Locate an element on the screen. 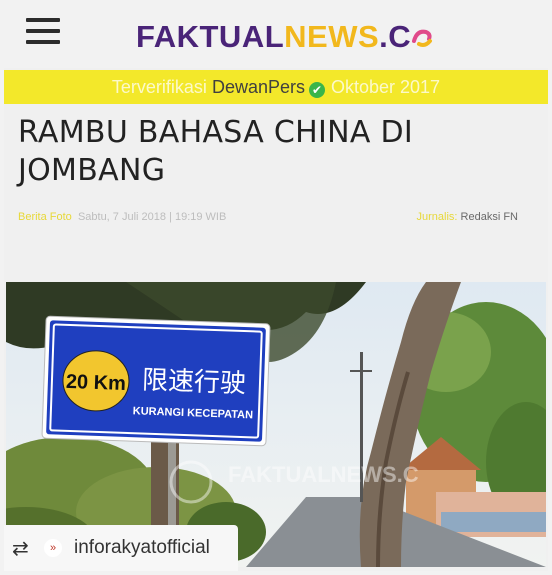 This screenshot has width=552, height=575. article-author: Jurnalis: Redaksi FN is located at coordinates (468, 217).